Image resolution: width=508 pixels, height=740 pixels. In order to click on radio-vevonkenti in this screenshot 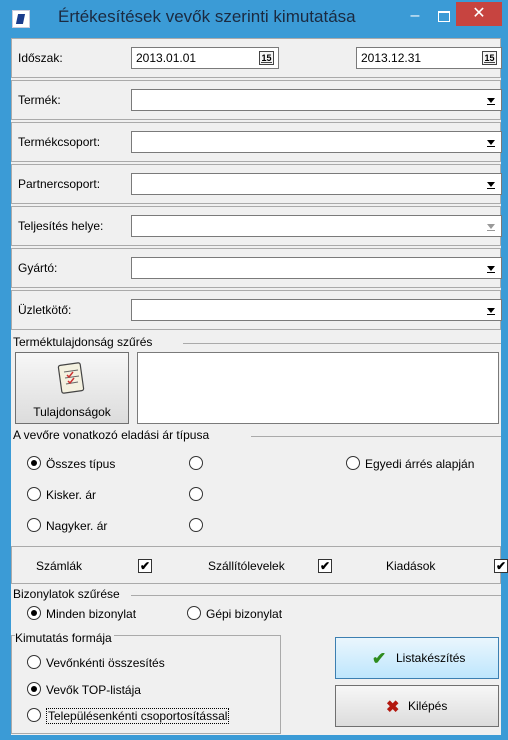, I will do `click(34, 662)`.